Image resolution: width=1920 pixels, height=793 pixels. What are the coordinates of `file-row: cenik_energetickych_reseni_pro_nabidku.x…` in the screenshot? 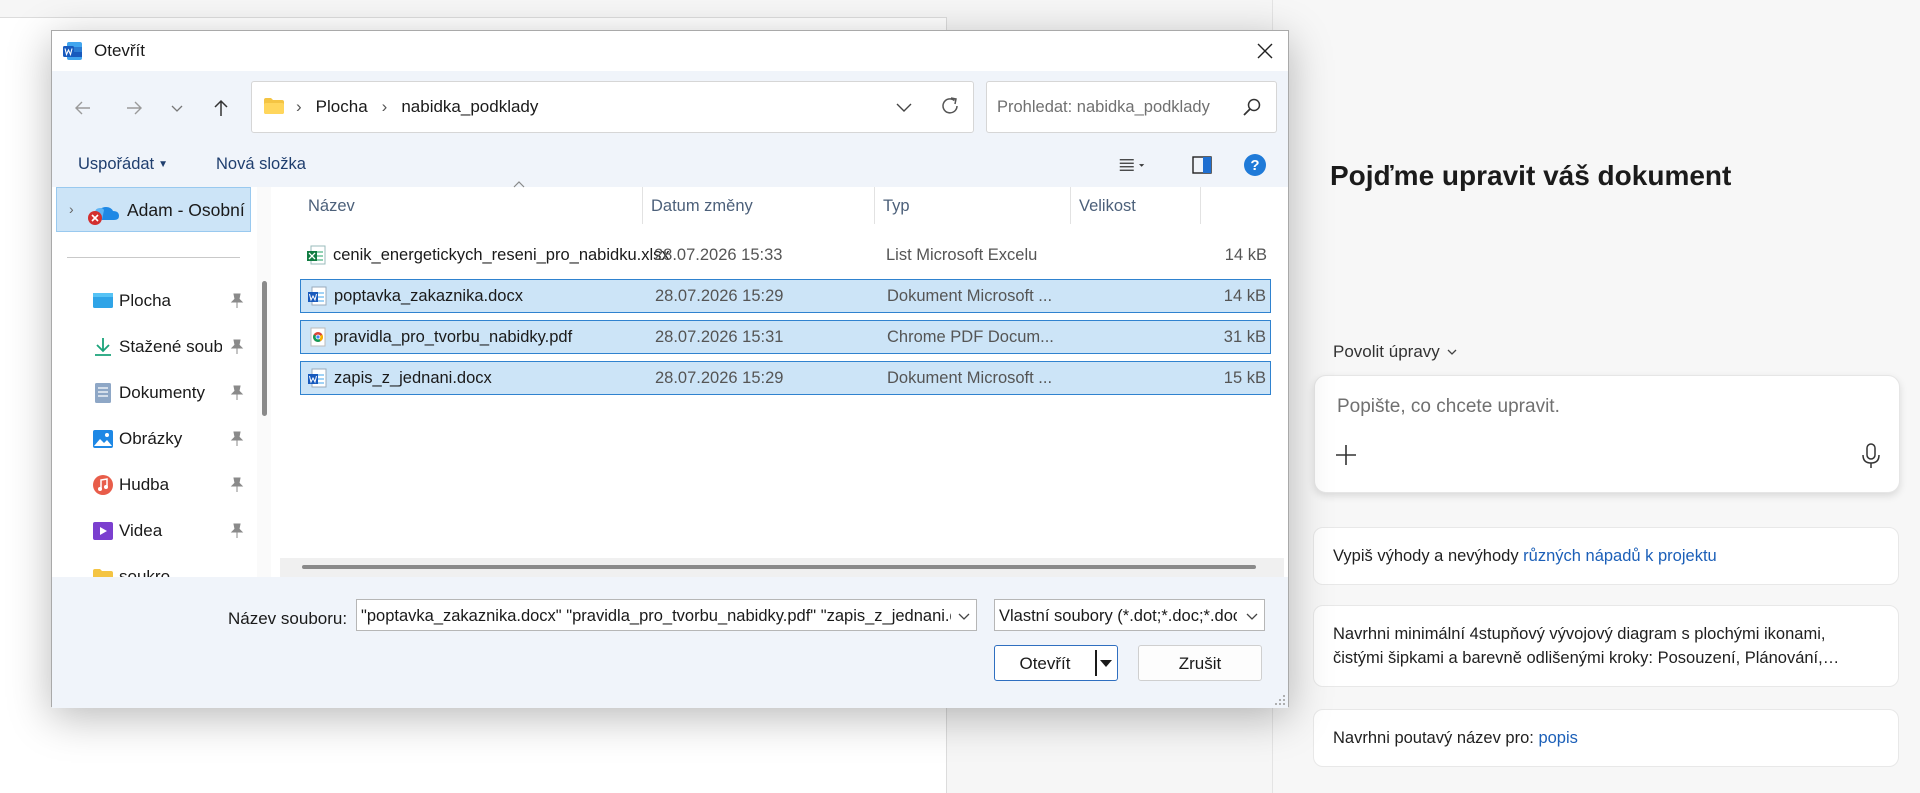 It's located at (785, 256).